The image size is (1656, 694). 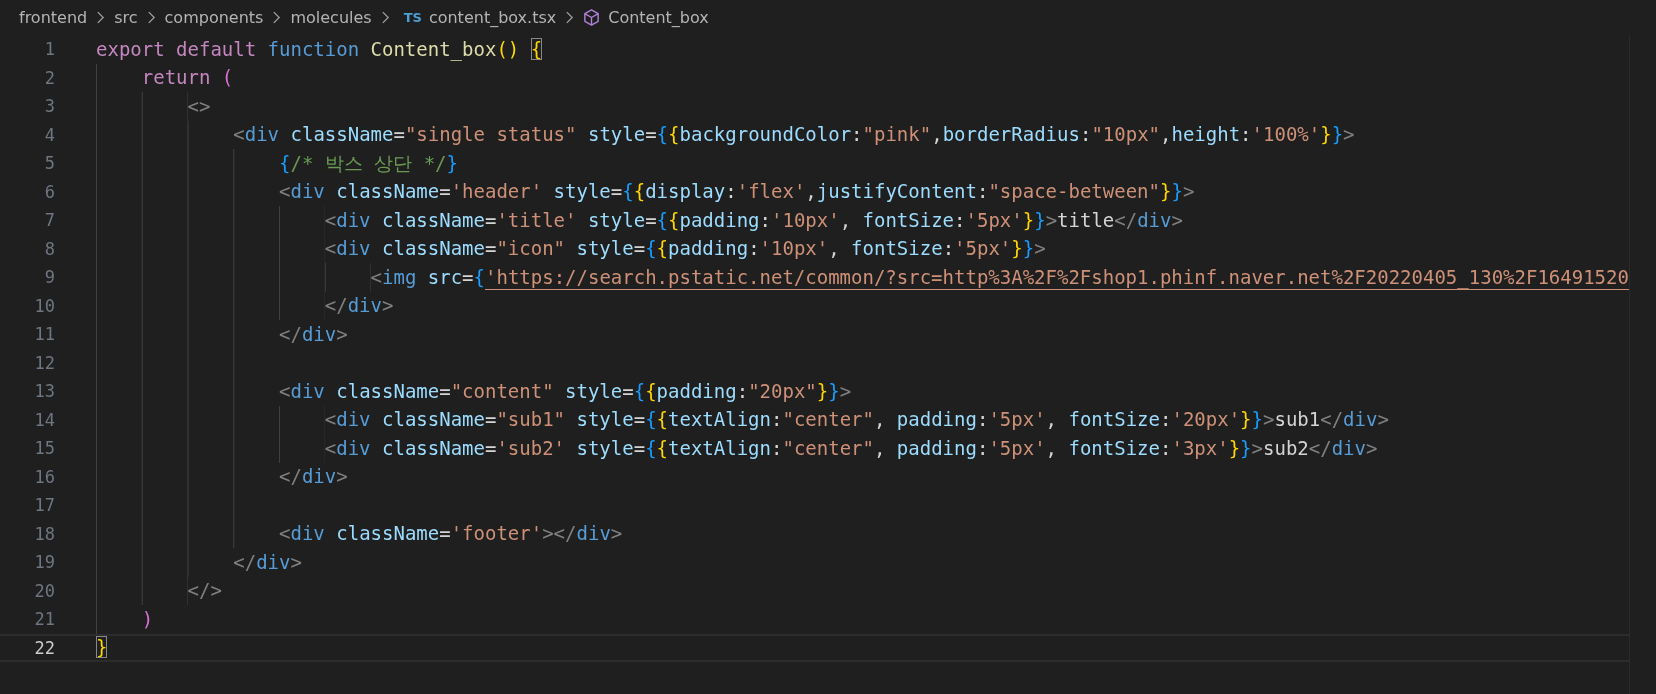 What do you see at coordinates (49, 163) in the screenshot?
I see `line-number: 5` at bounding box center [49, 163].